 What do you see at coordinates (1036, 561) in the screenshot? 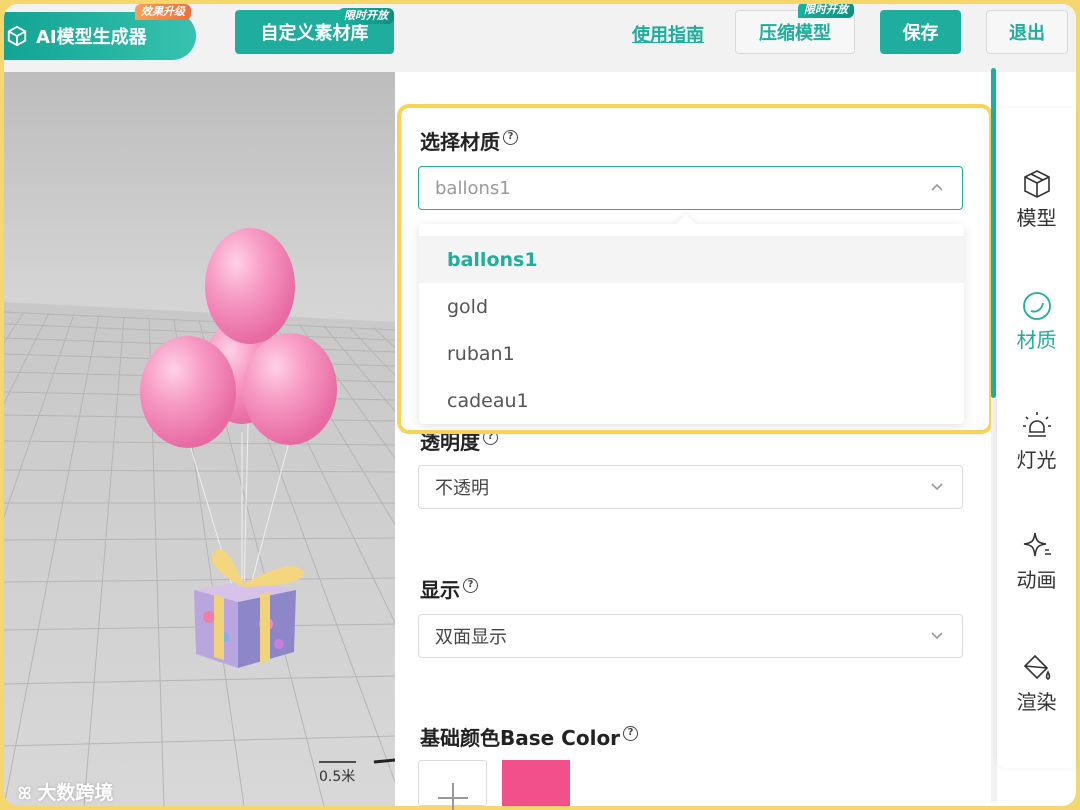
I see `sidebar-item-animation: 动画` at bounding box center [1036, 561].